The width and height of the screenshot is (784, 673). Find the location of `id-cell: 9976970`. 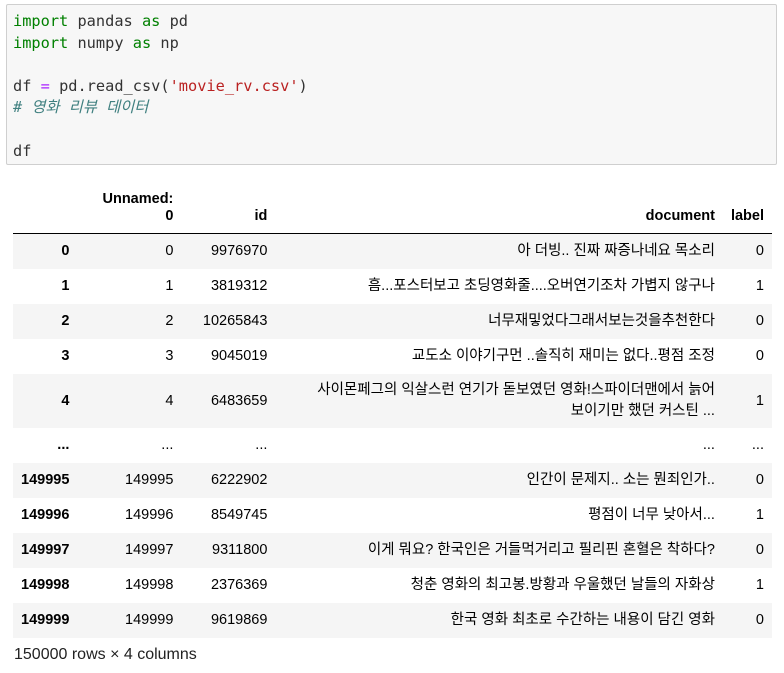

id-cell: 9976970 is located at coordinates (239, 251).